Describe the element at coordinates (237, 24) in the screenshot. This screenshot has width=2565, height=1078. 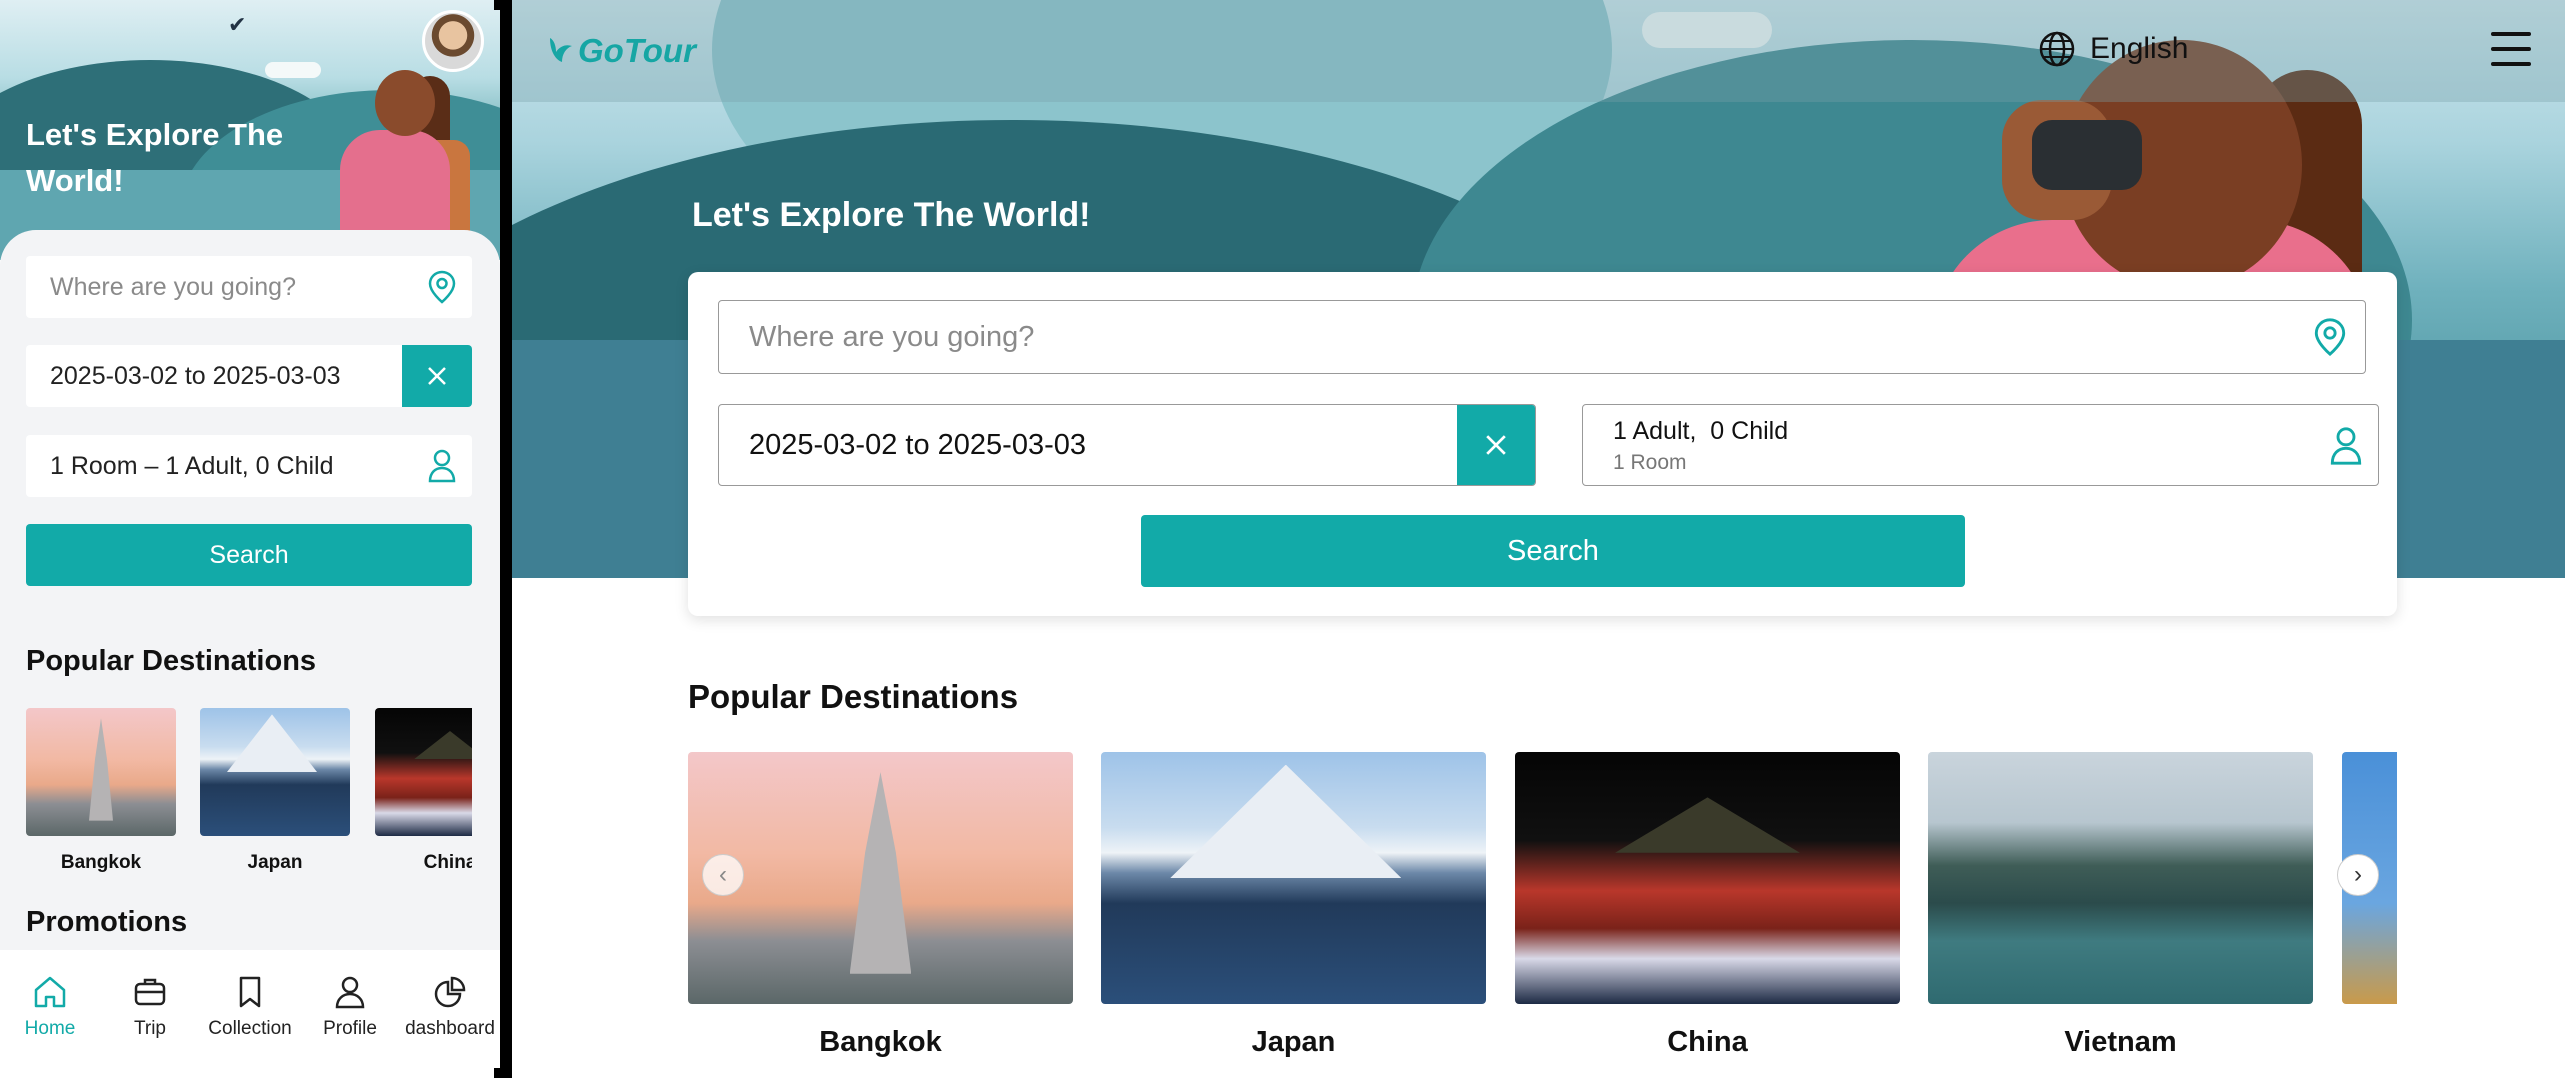
I see `bird-icon: ✔` at that location.